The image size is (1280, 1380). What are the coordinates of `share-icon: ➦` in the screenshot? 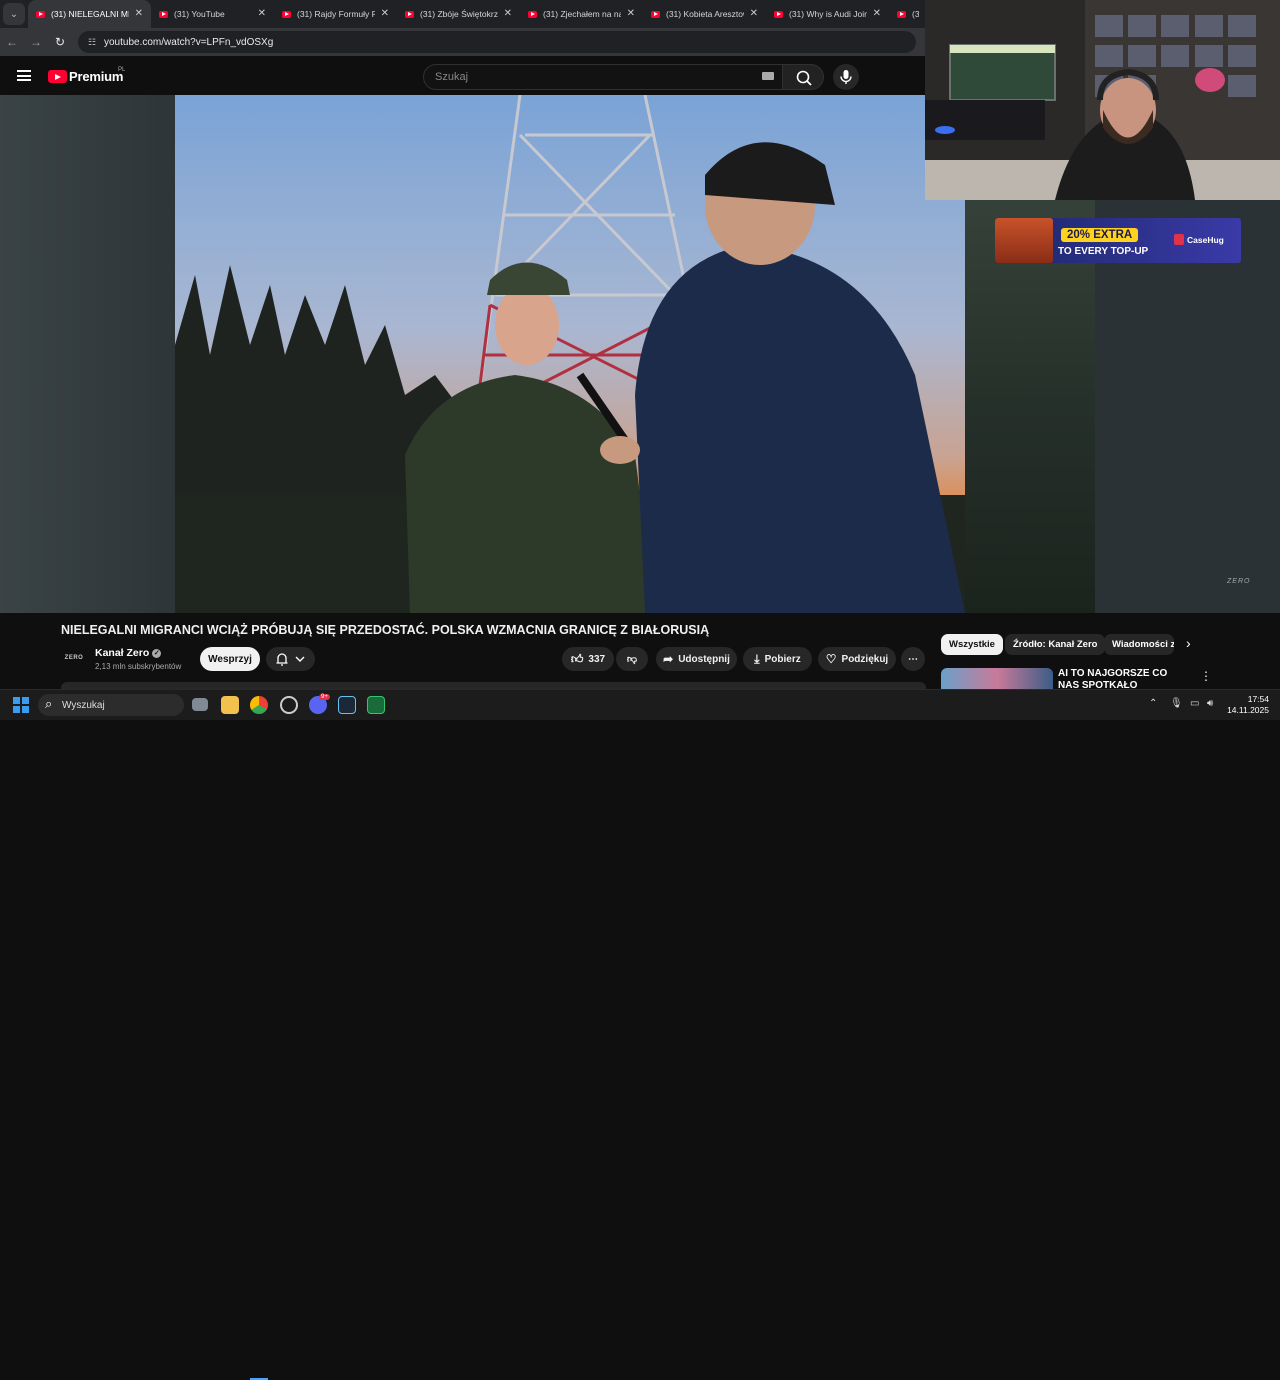 It's located at (668, 659).